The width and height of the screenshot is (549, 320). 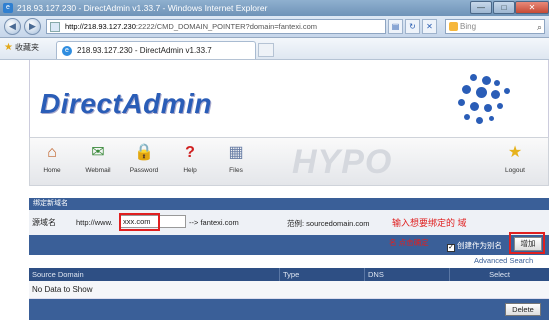 What do you see at coordinates (214, 222) in the screenshot?
I see `target-domain: --> fantexi.com` at bounding box center [214, 222].